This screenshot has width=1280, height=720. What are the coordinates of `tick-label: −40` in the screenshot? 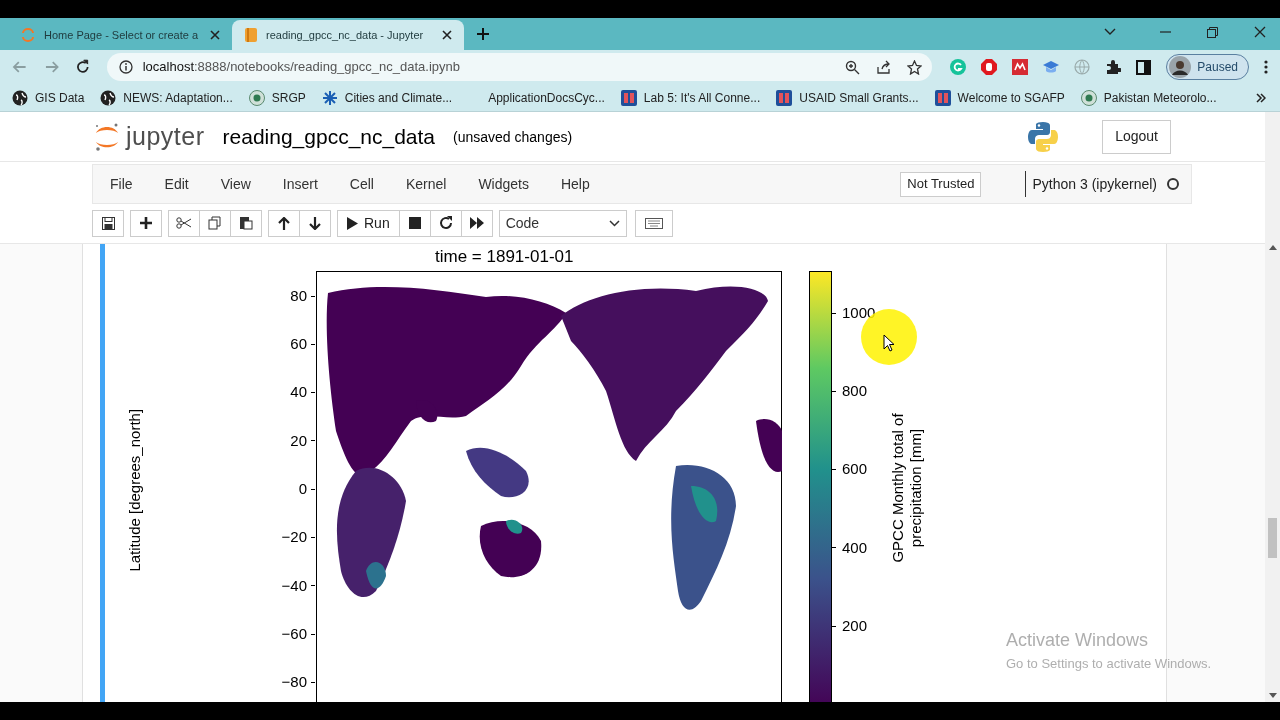 It's located at (294, 585).